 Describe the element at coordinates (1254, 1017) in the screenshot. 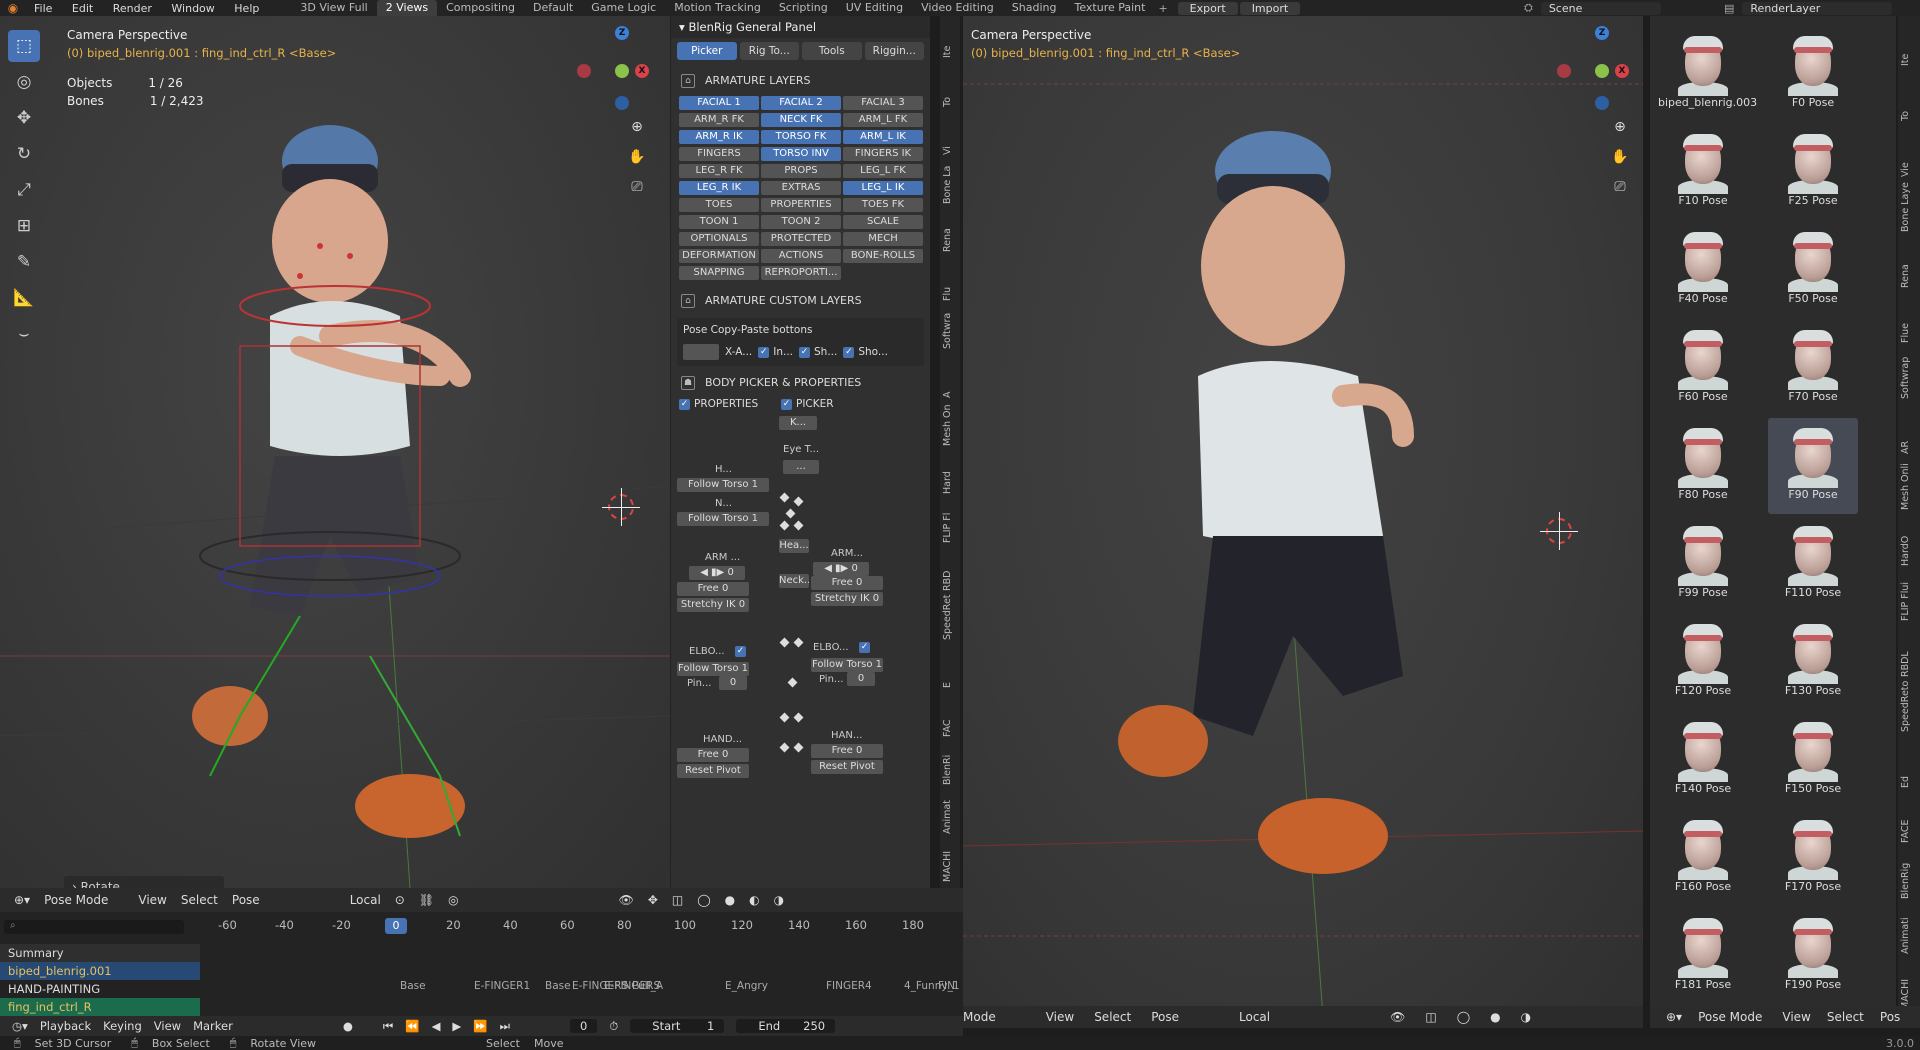

I see `orientation-dropdown: Local` at that location.